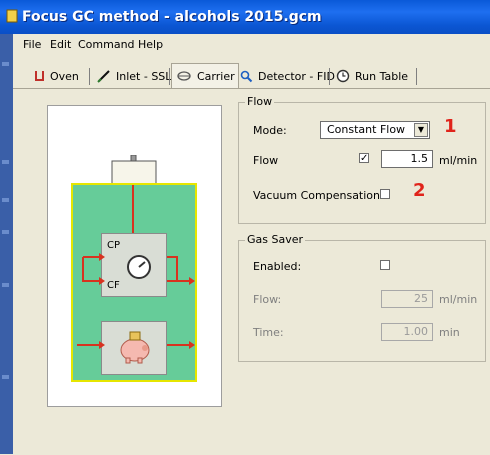  I want to click on tab-inlet-label: Inlet - SSL, so click(144, 76).